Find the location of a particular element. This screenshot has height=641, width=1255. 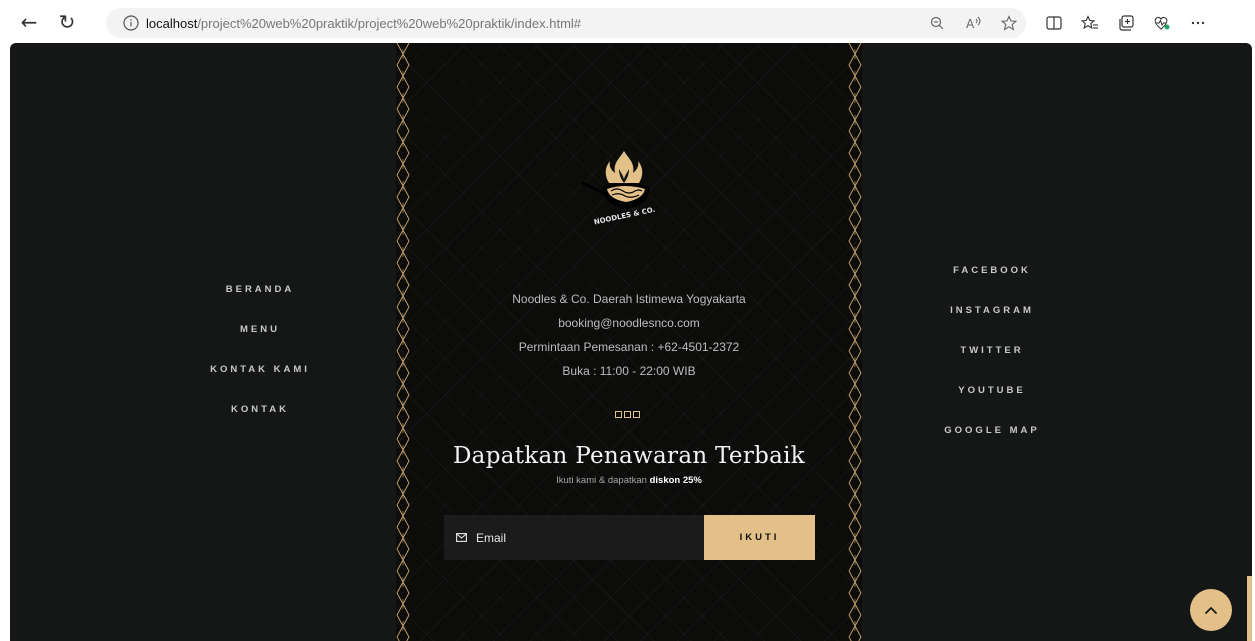

divider-squares is located at coordinates (627, 414).